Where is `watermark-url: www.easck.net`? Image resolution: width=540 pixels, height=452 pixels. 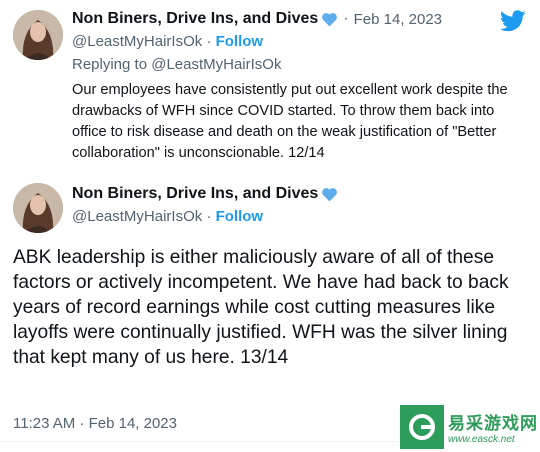 watermark-url: www.easck.net is located at coordinates (481, 439).